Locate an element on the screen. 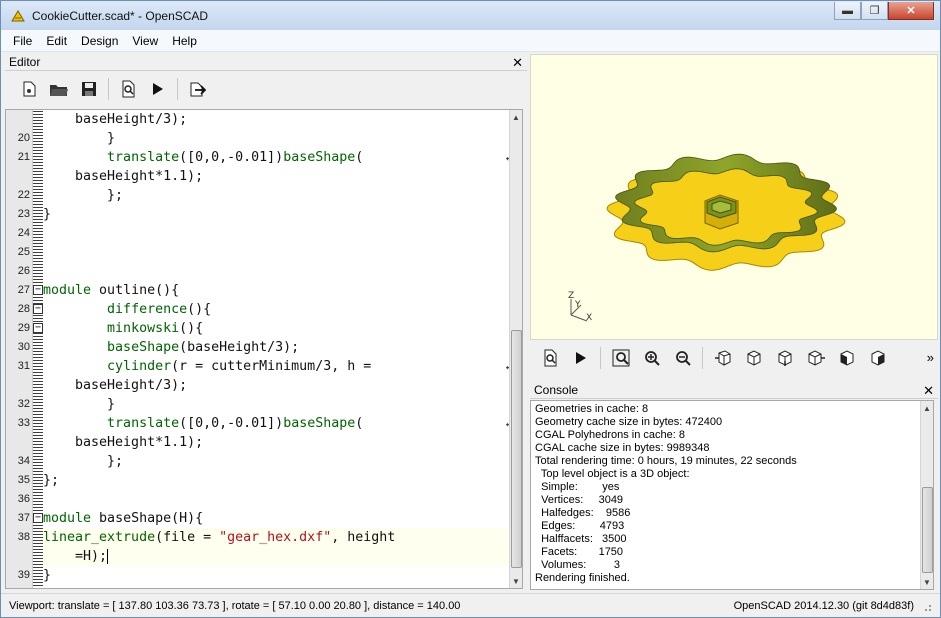  cookie-cutter-render: Z Y X is located at coordinates (707, 238).